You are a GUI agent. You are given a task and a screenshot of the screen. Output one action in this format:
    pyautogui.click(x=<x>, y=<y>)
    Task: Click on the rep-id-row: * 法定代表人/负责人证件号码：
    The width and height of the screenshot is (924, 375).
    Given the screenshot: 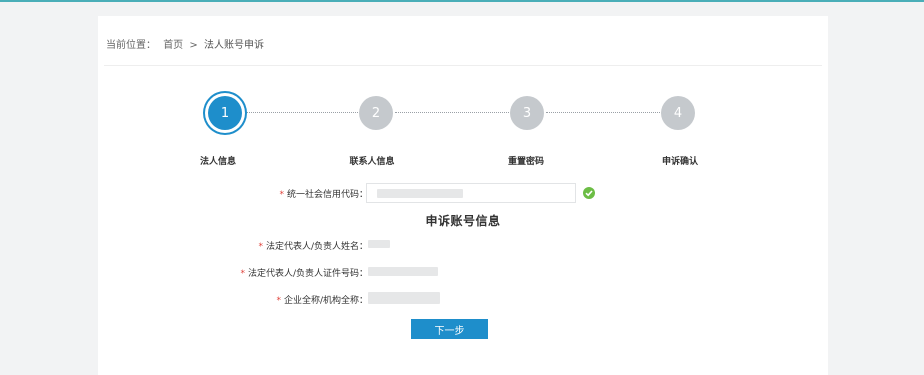 What is the action you would take?
    pyautogui.click(x=463, y=273)
    